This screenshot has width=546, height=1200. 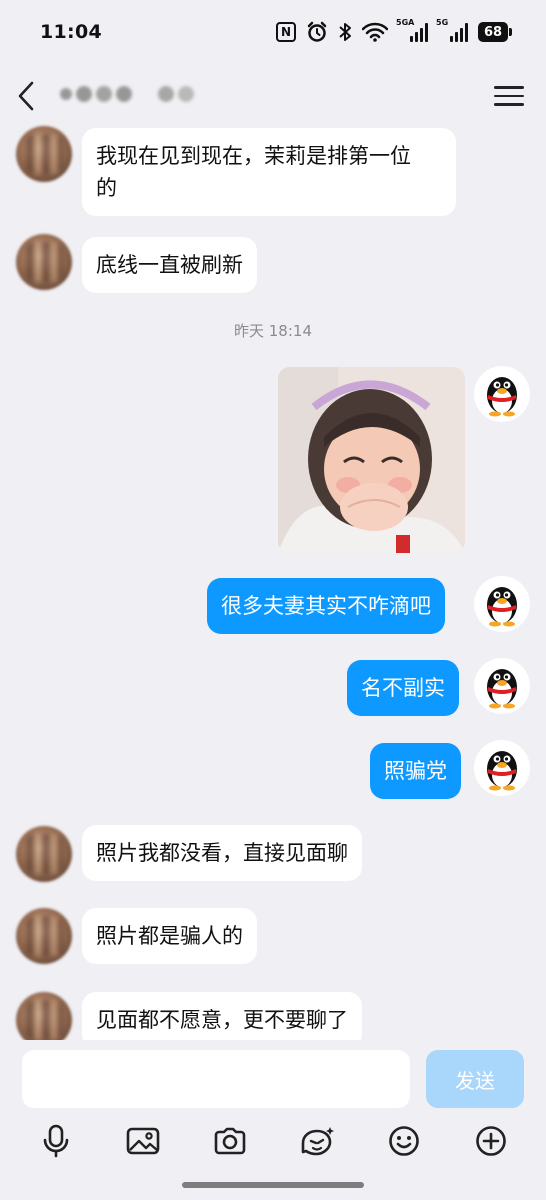 I want to click on message-bubble-outgoing: 名不副实, so click(x=403, y=688).